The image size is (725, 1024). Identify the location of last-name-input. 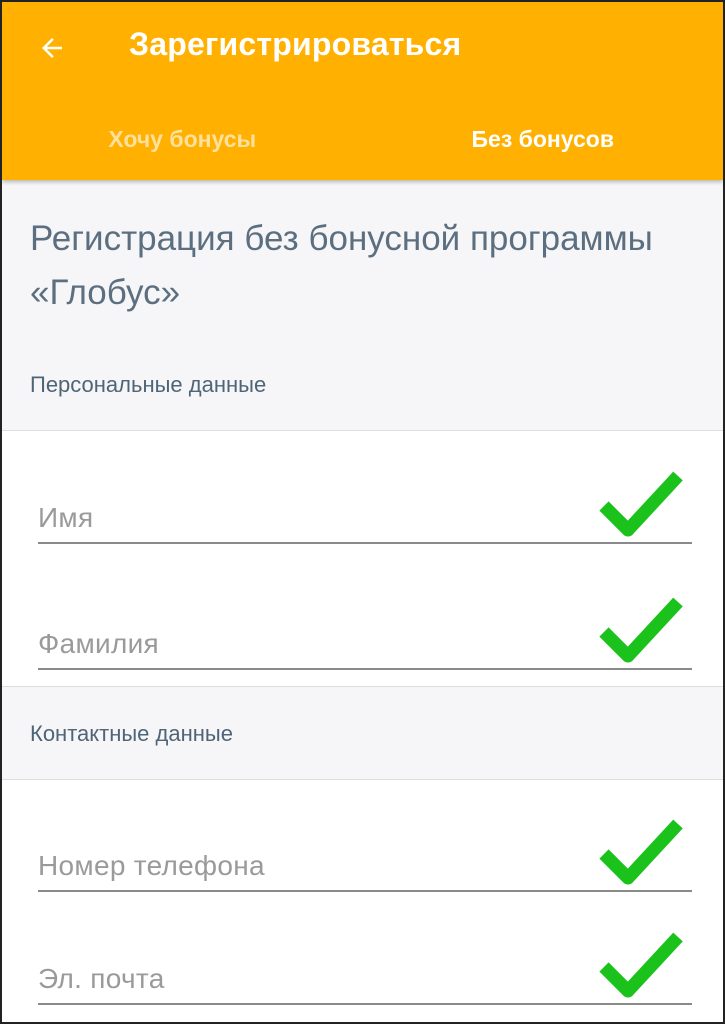
(318, 644).